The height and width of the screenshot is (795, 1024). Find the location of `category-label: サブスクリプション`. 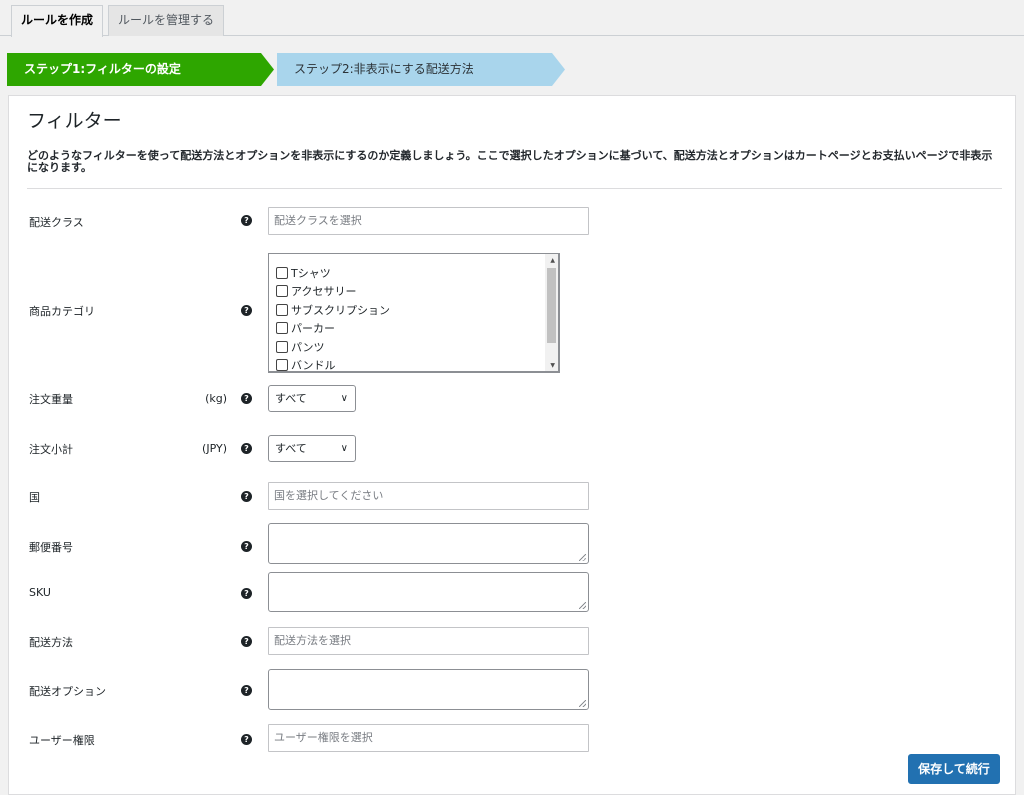

category-label: サブスクリプション is located at coordinates (340, 310).